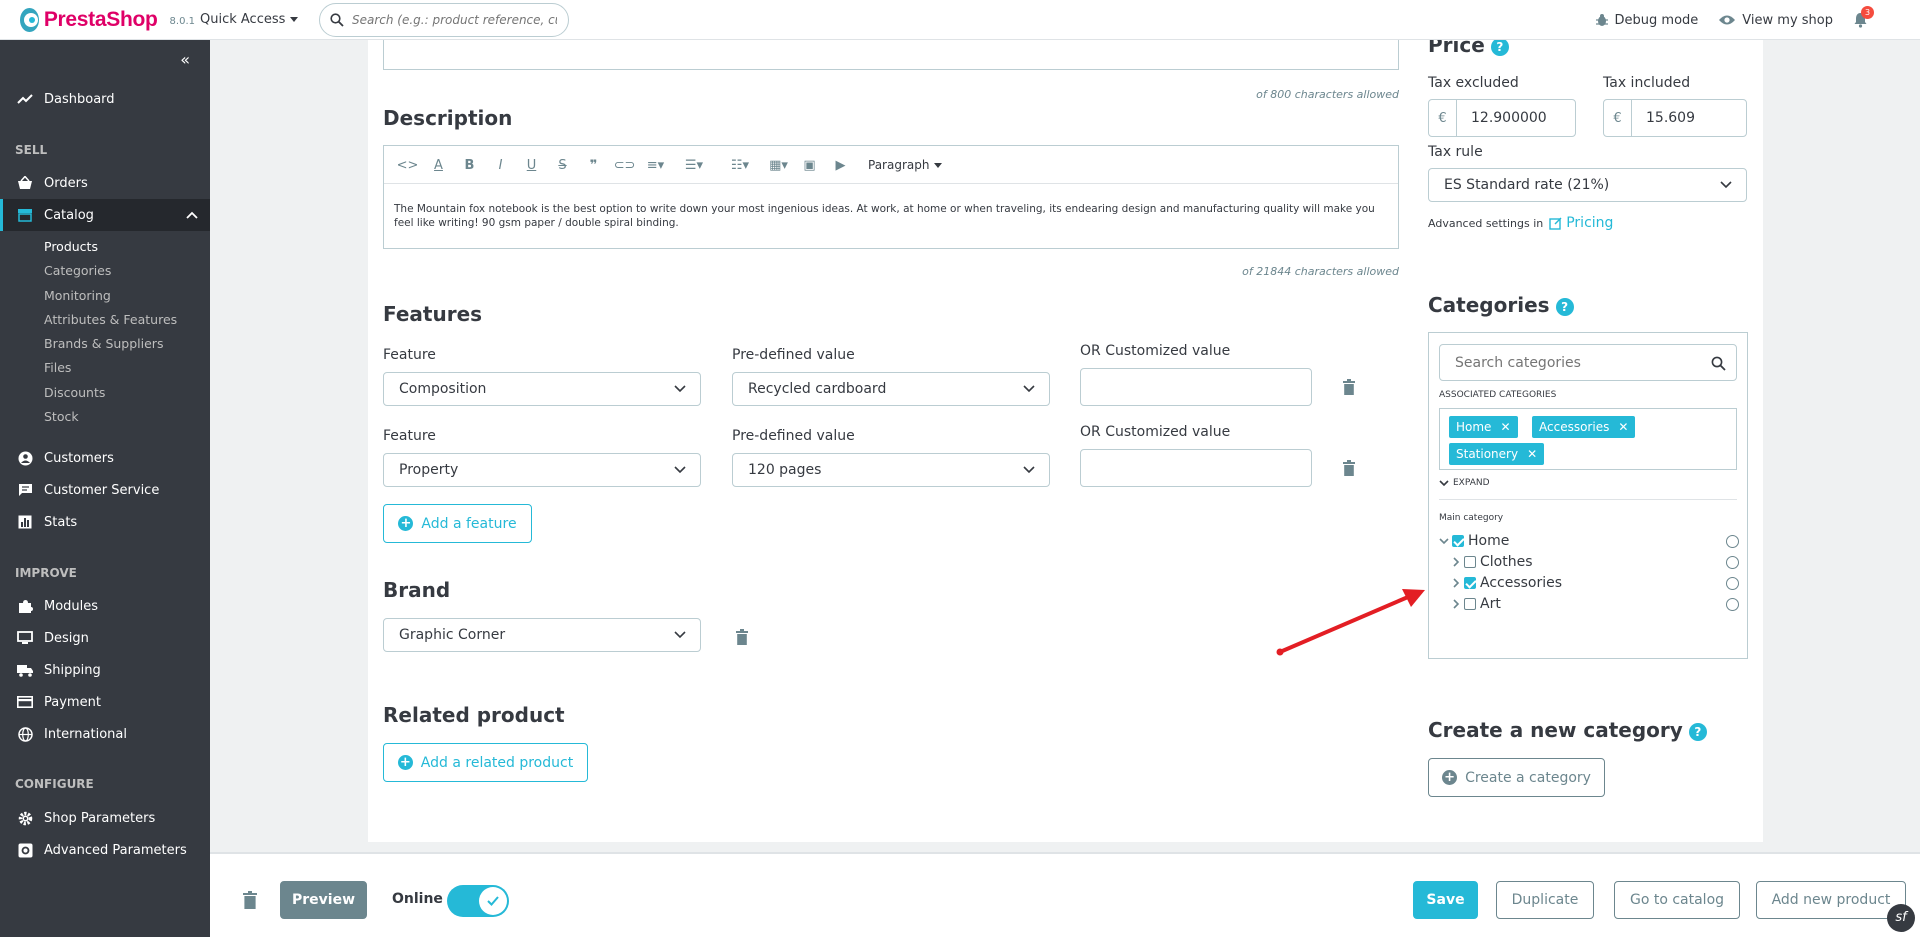 The height and width of the screenshot is (937, 1920). What do you see at coordinates (531, 165) in the screenshot?
I see `underline-icon: U` at bounding box center [531, 165].